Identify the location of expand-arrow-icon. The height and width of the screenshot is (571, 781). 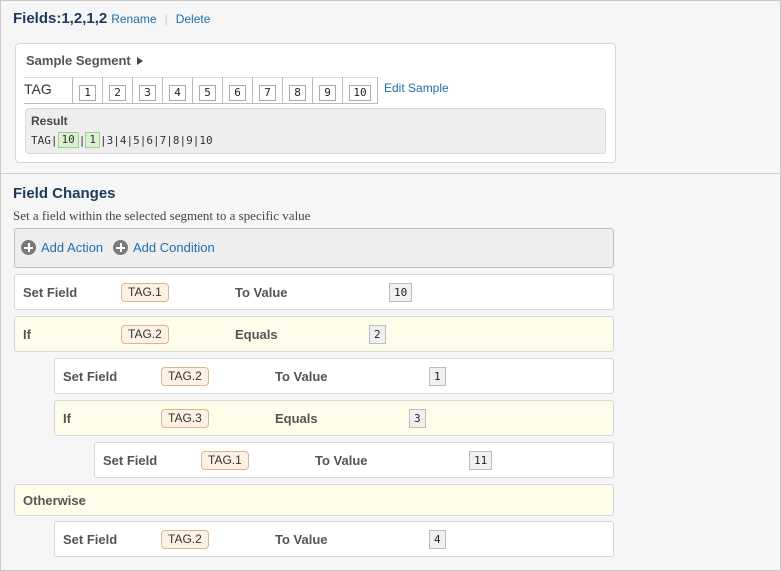
(139, 60).